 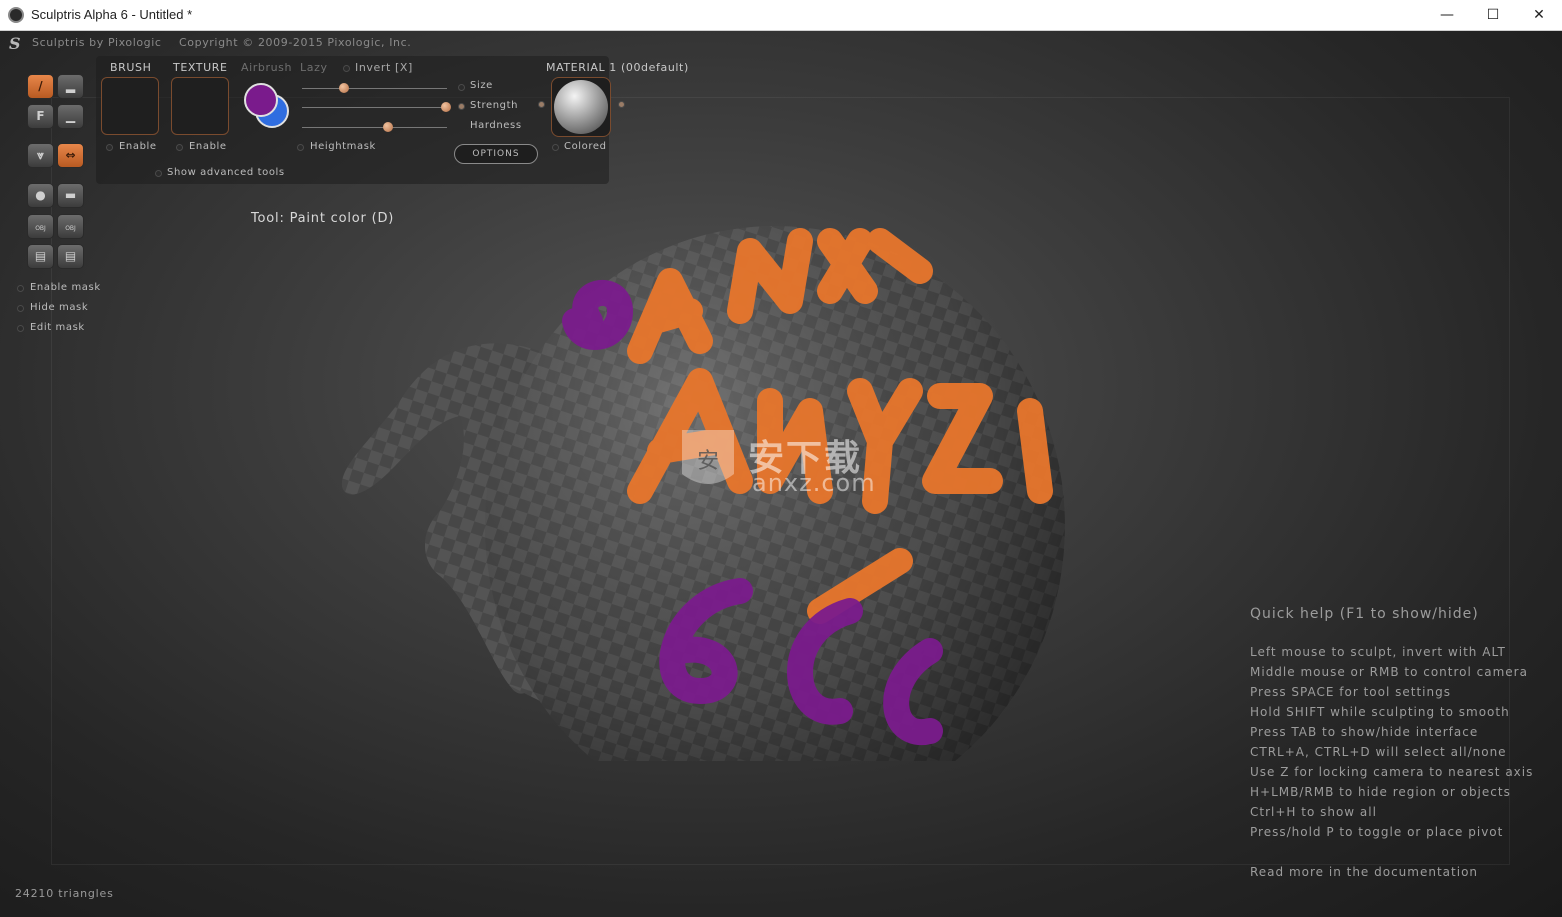 I want to click on texture-enable-label: Enable, so click(x=208, y=146).